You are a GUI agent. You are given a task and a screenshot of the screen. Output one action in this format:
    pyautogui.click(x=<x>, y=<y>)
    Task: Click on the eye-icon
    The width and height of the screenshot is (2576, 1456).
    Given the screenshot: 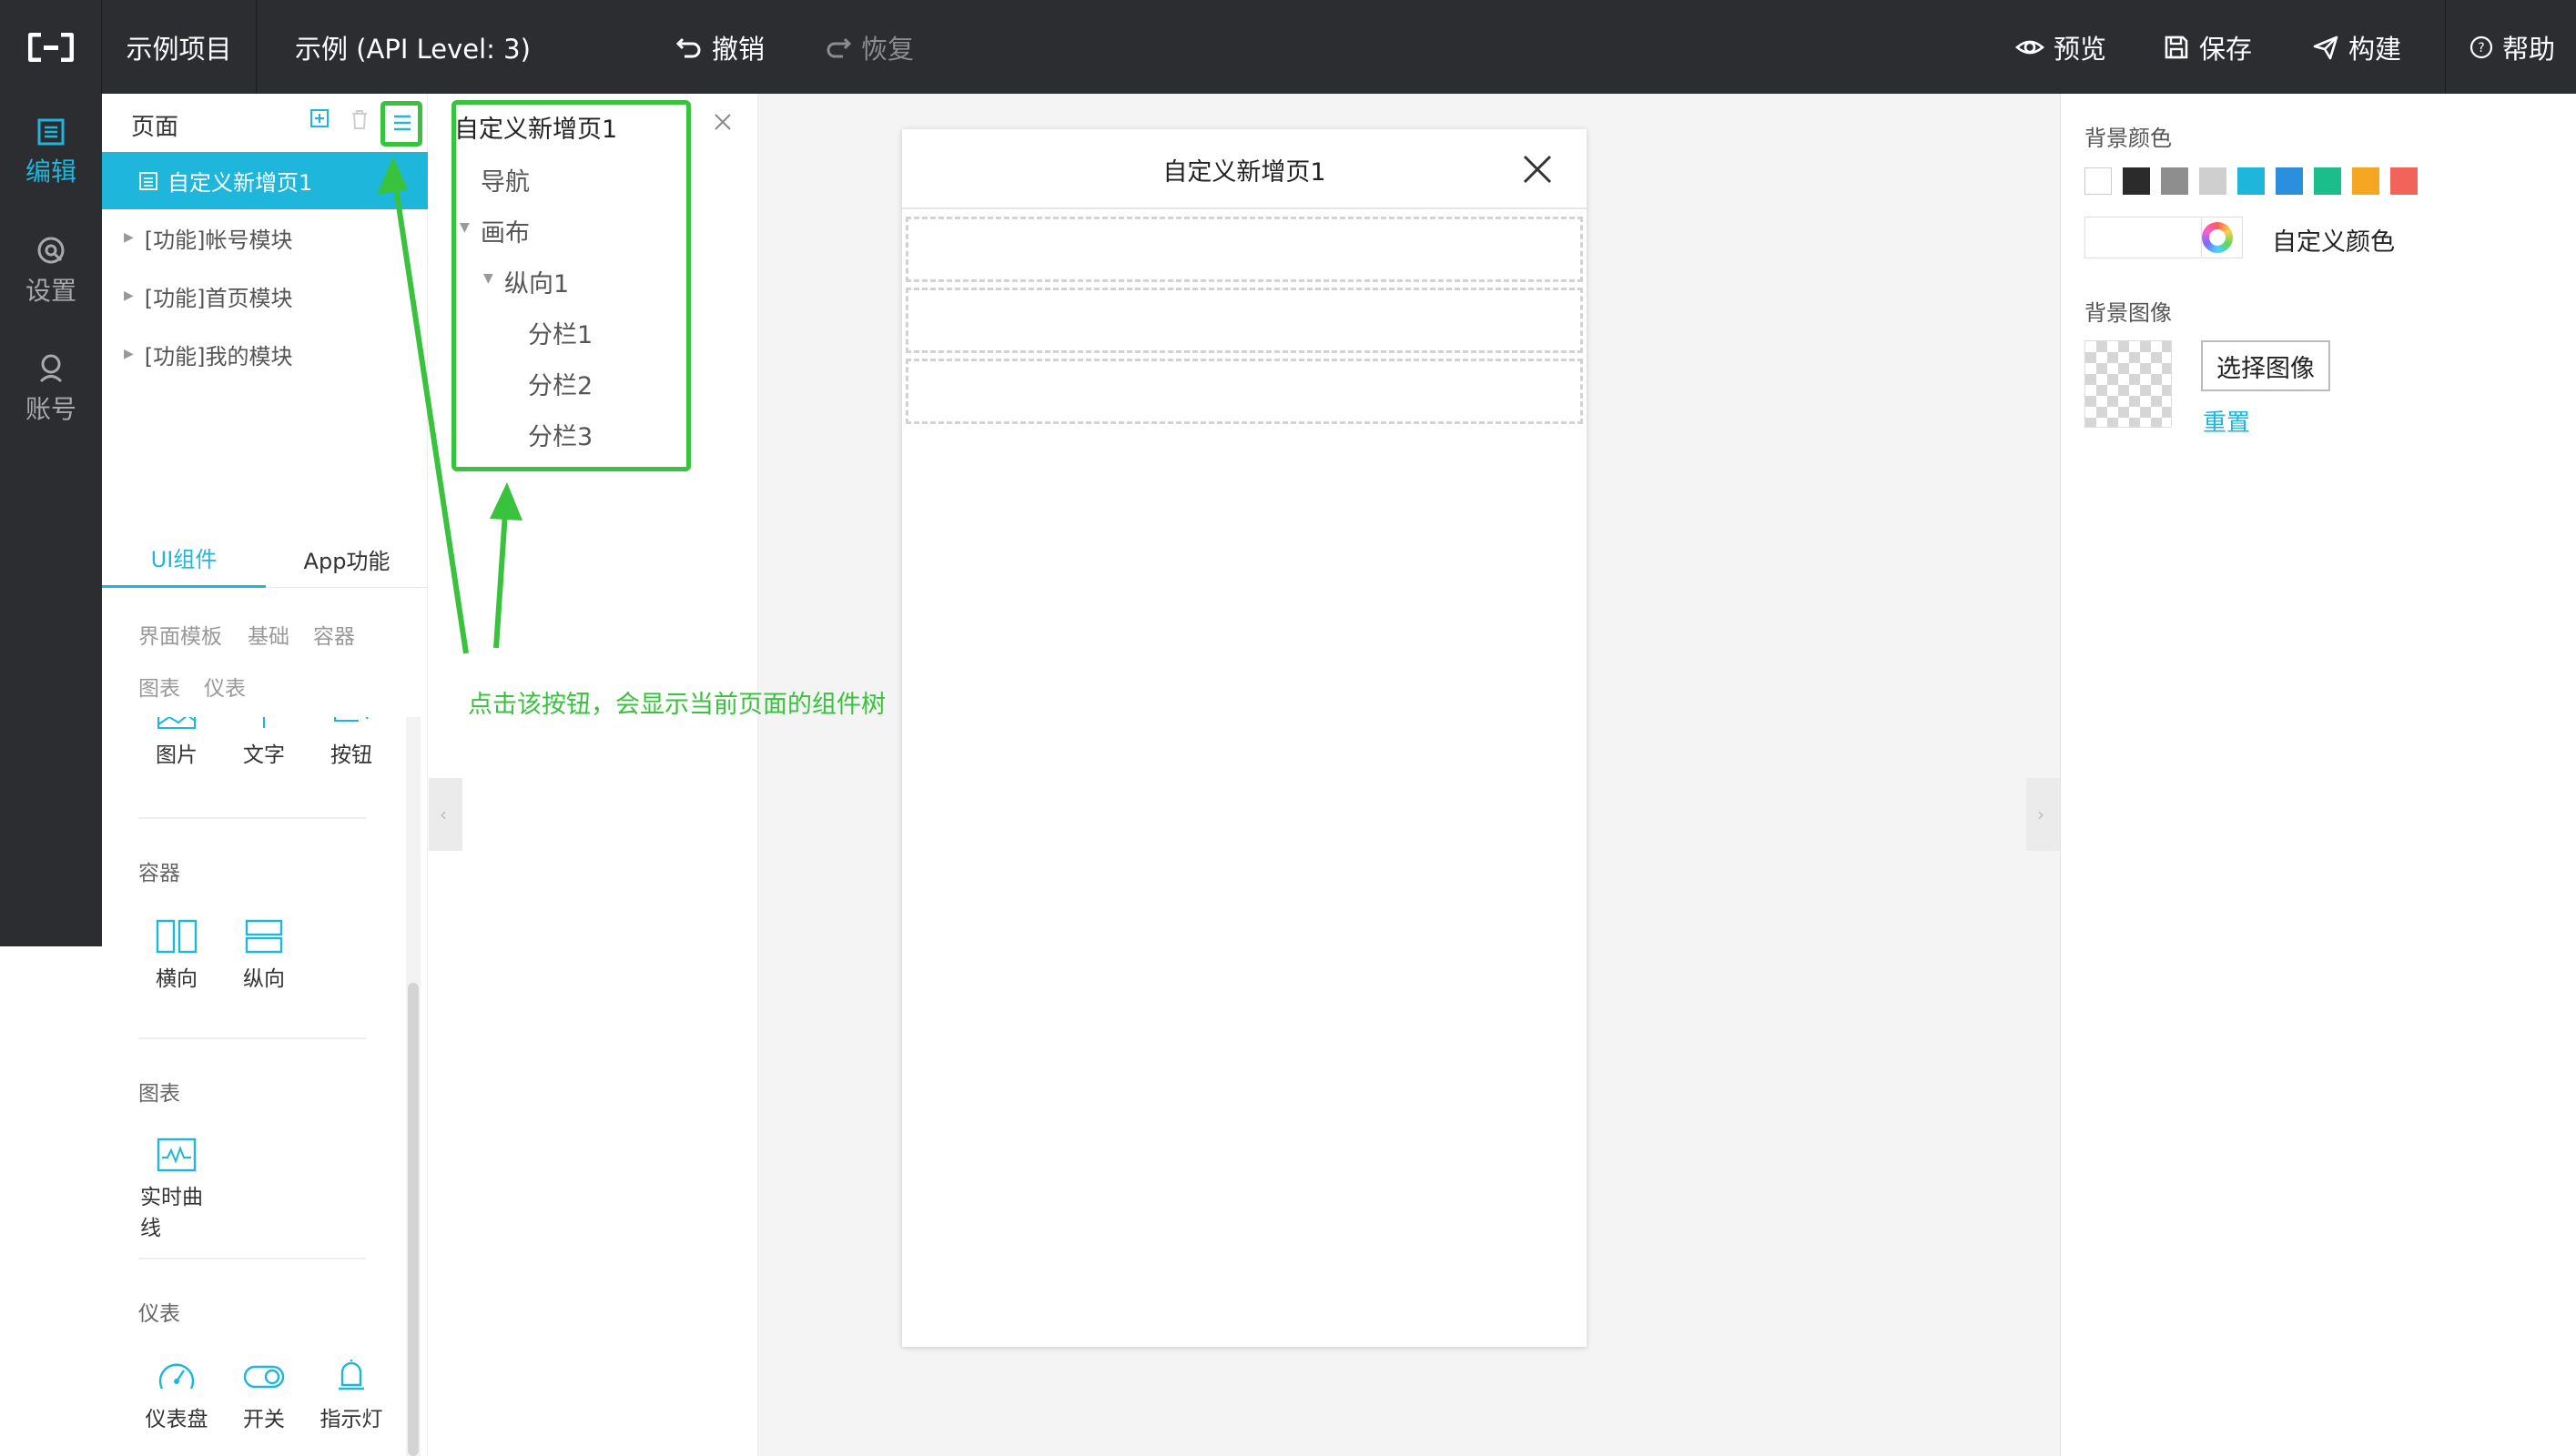 What is the action you would take?
    pyautogui.click(x=2029, y=47)
    